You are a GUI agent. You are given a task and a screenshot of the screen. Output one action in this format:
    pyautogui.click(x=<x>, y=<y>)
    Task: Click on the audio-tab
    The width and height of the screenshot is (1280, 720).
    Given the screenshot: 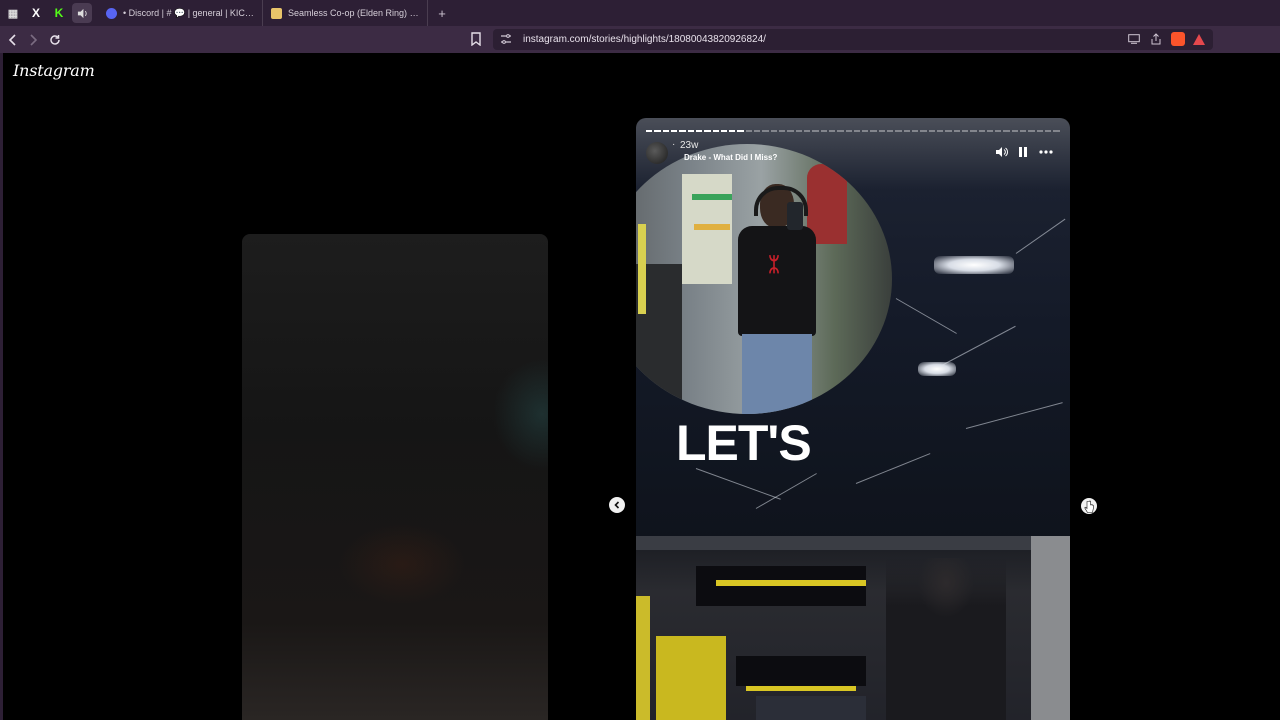 What is the action you would take?
    pyautogui.click(x=82, y=13)
    